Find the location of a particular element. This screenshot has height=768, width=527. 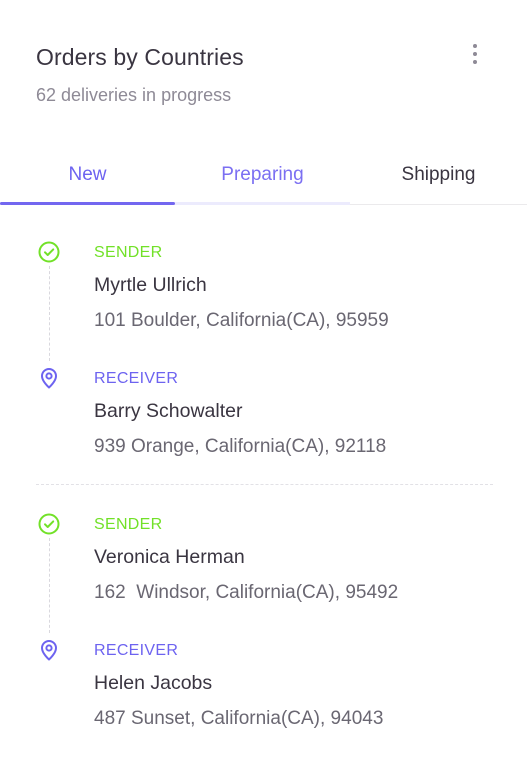

card-subtitle: 62 deliveries in progress is located at coordinates (134, 95).